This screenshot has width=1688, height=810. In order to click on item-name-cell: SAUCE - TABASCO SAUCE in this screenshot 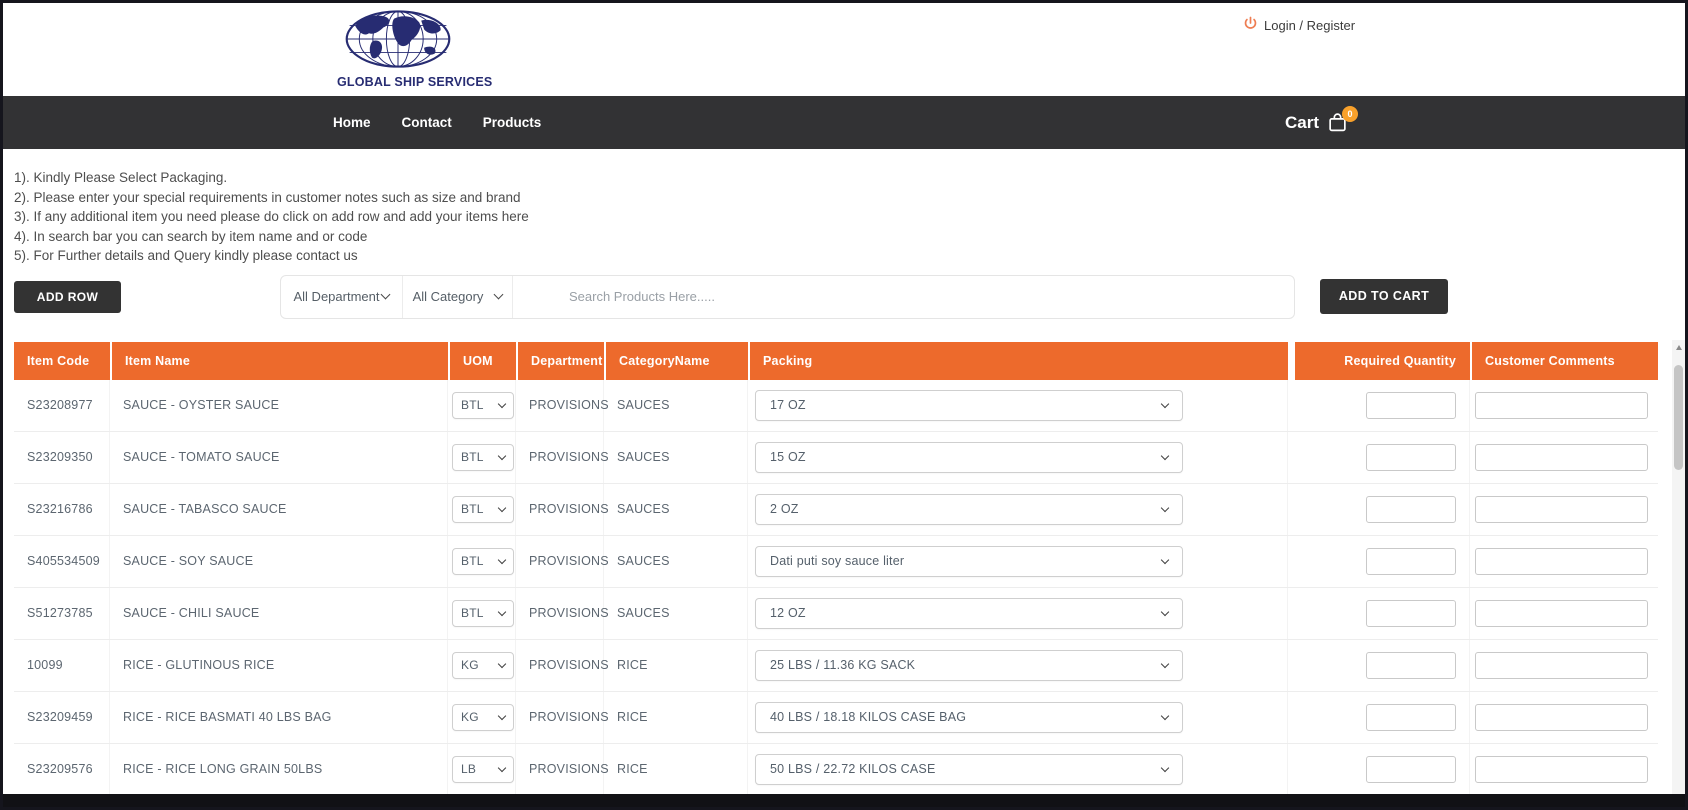, I will do `click(279, 509)`.